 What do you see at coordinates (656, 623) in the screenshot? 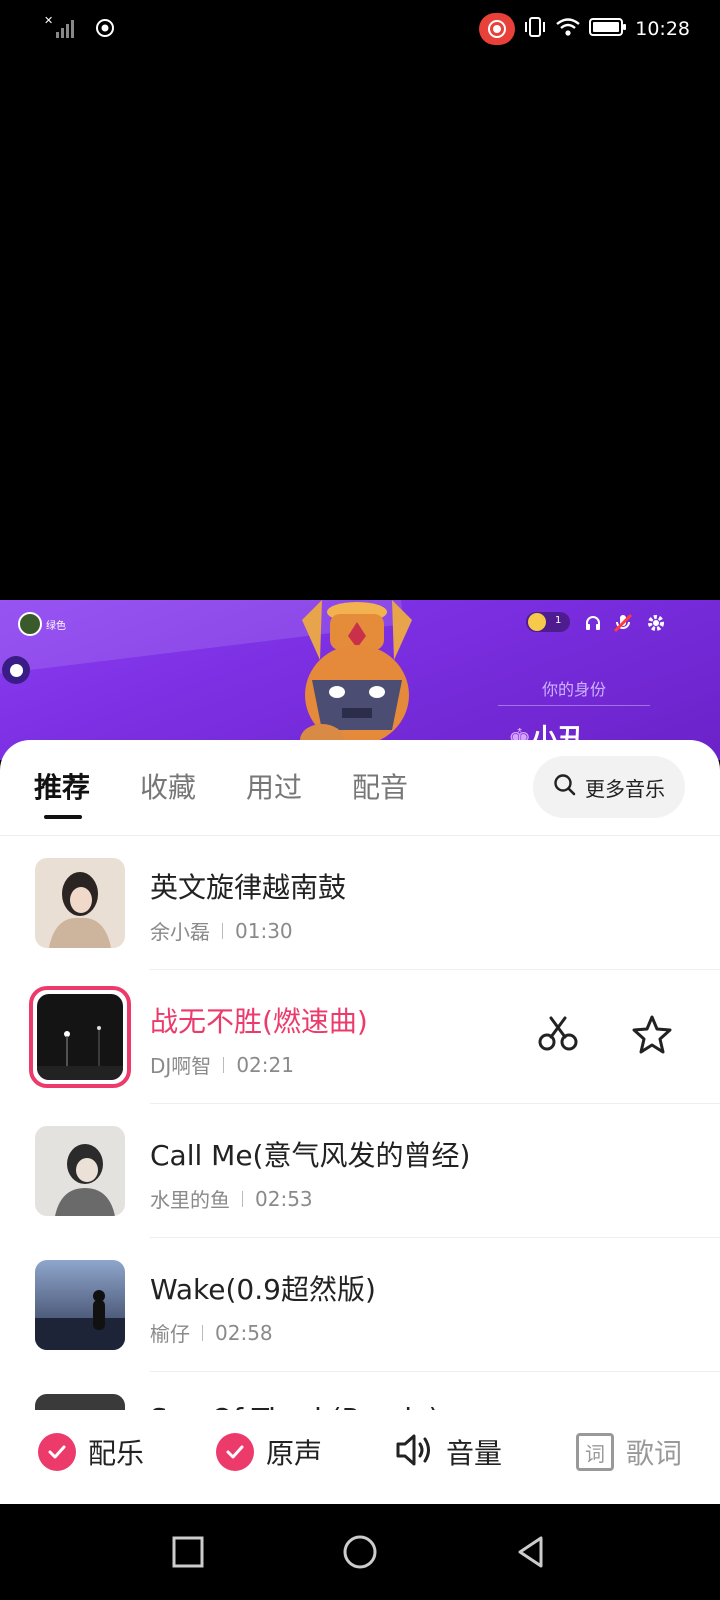
I see `gear-icon` at bounding box center [656, 623].